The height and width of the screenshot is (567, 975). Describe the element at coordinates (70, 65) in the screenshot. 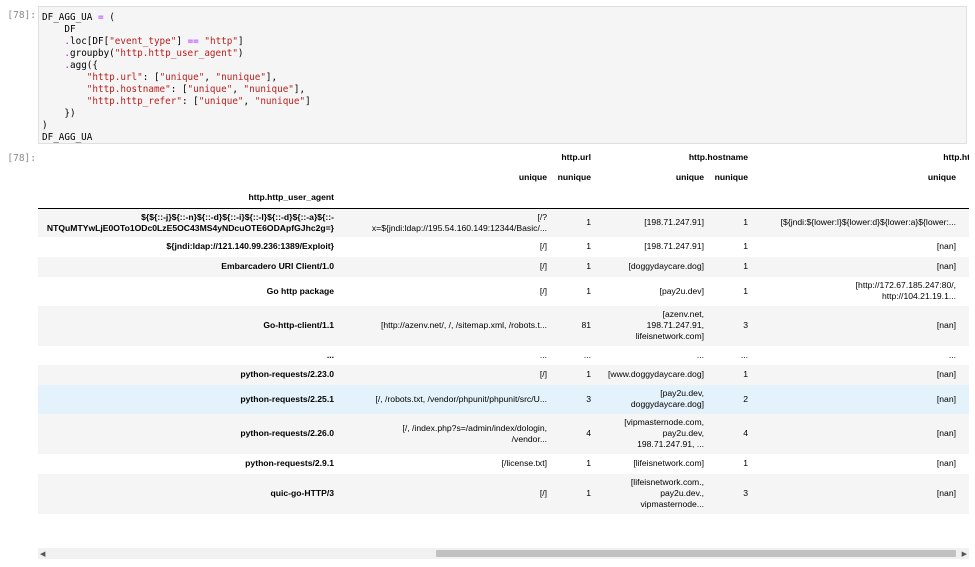

I see `code-line: .agg({` at that location.